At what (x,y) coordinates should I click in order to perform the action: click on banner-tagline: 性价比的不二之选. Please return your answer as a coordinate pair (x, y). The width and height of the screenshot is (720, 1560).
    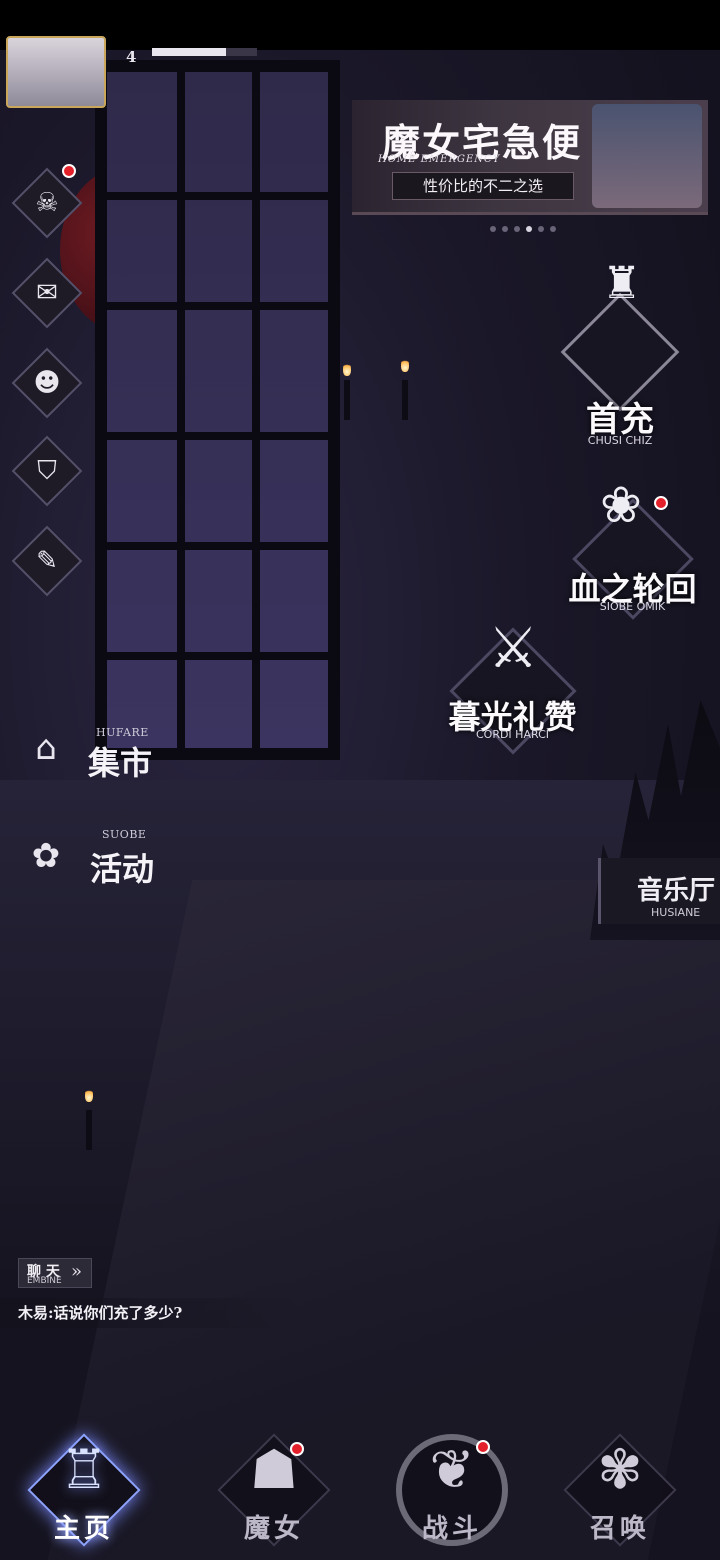
    Looking at the image, I should click on (483, 186).